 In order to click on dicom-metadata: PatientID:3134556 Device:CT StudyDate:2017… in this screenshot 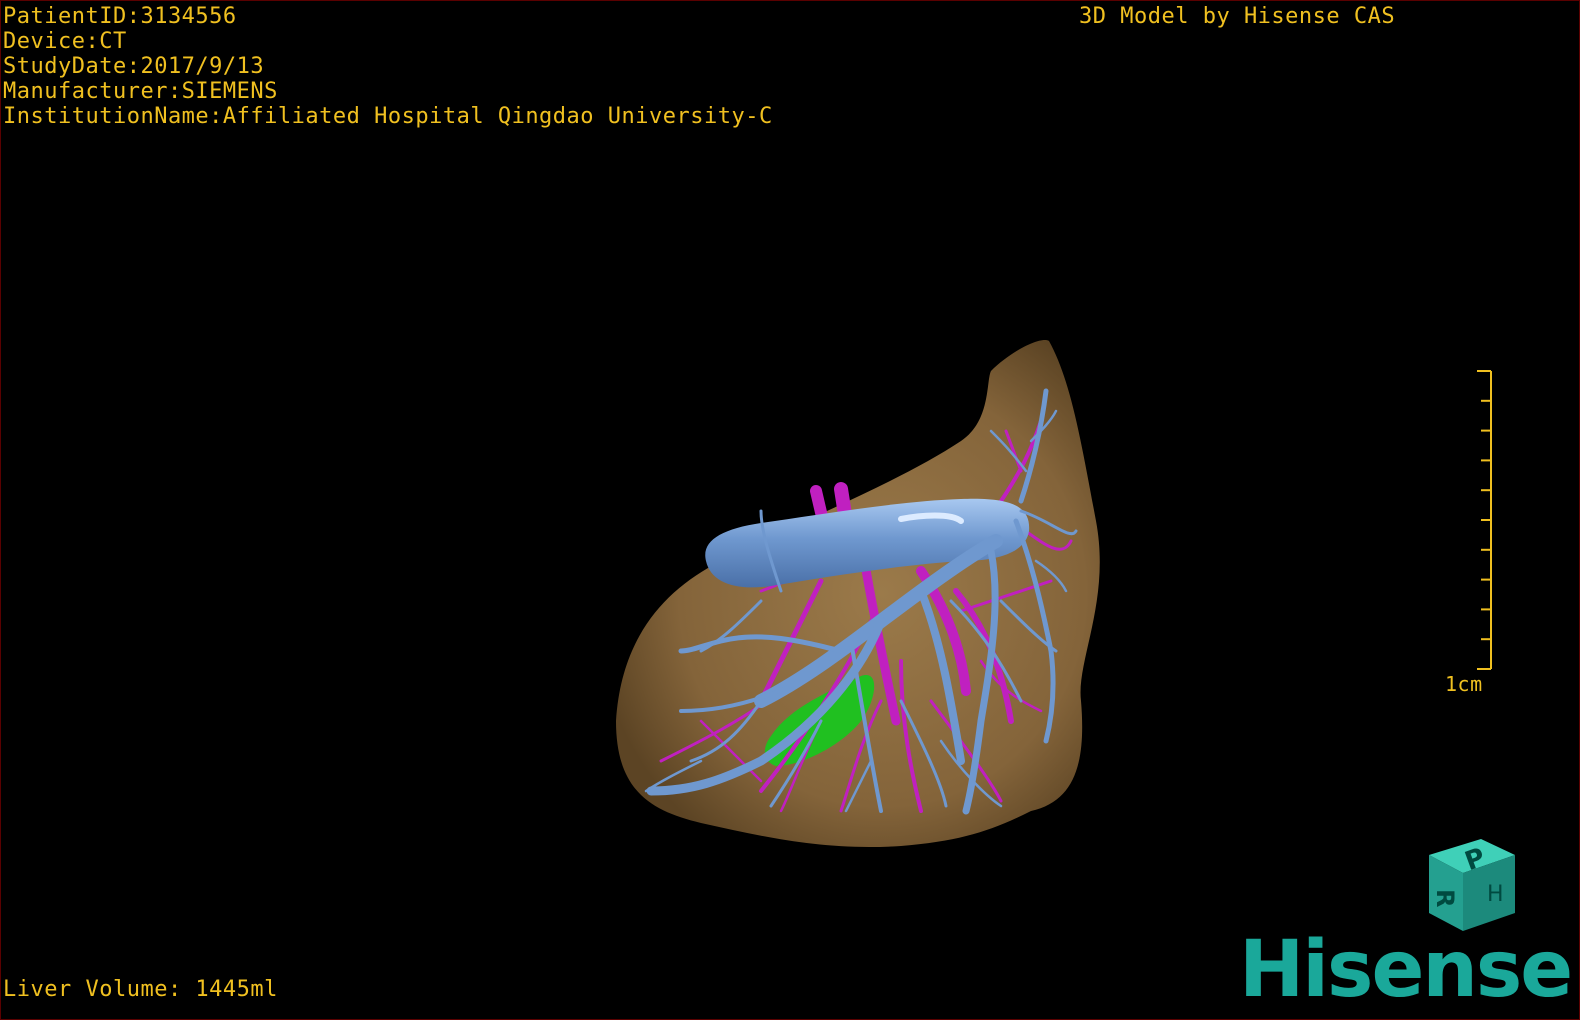, I will do `click(388, 66)`.